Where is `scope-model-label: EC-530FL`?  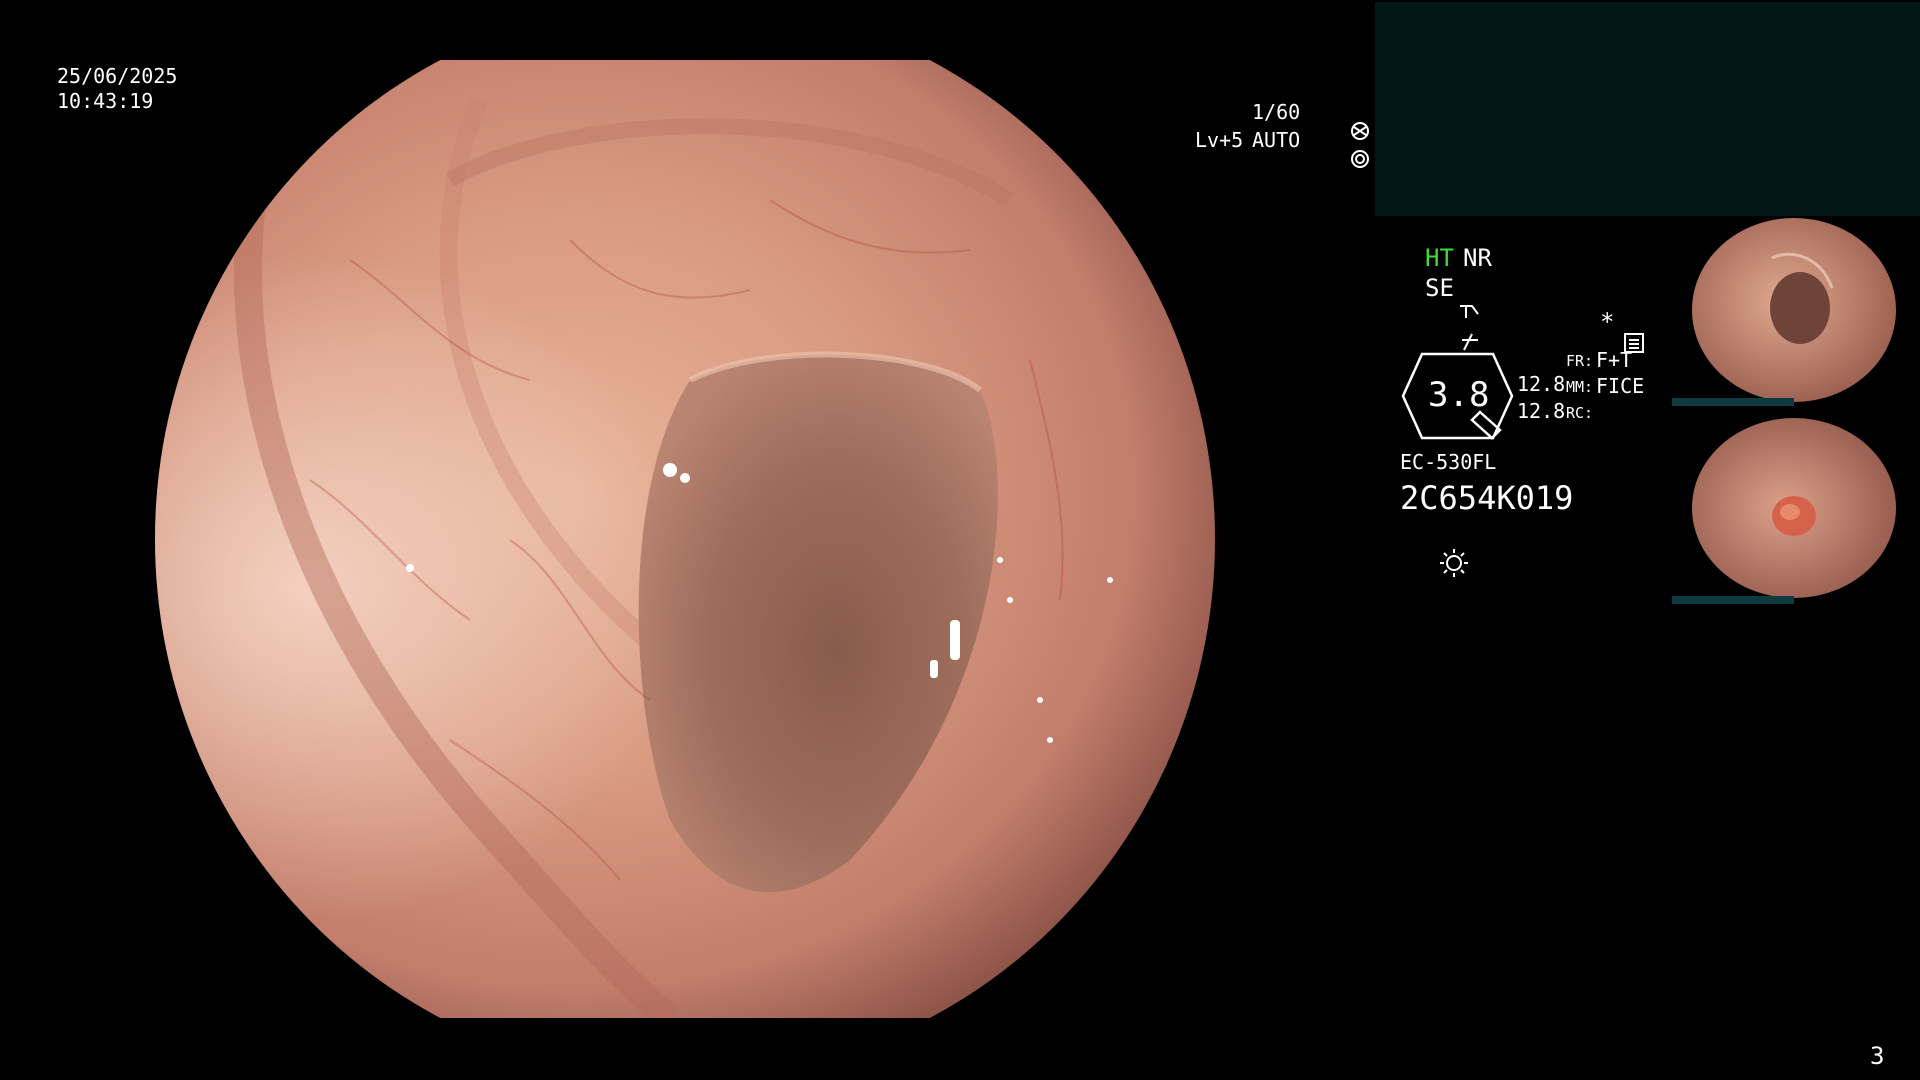 scope-model-label: EC-530FL is located at coordinates (1448, 462).